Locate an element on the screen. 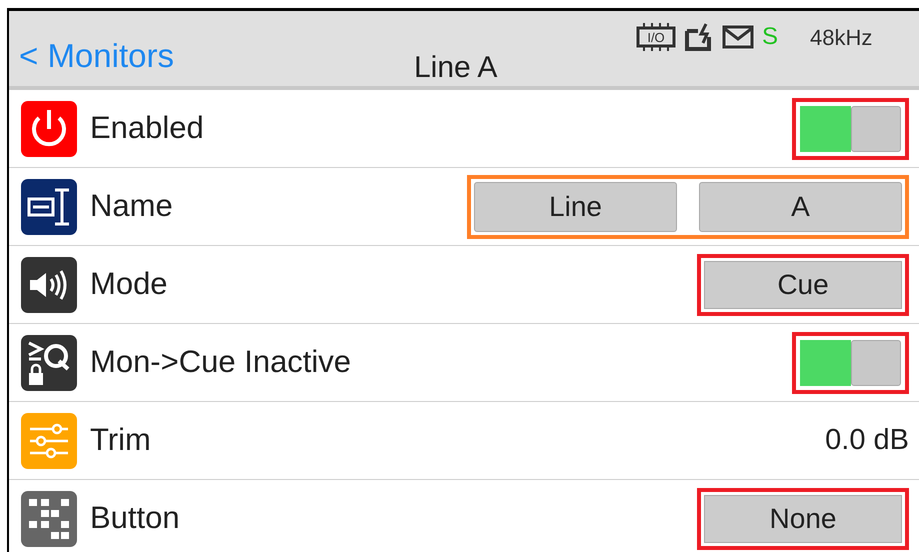 The height and width of the screenshot is (552, 919). name-tag-icon is located at coordinates (49, 206).